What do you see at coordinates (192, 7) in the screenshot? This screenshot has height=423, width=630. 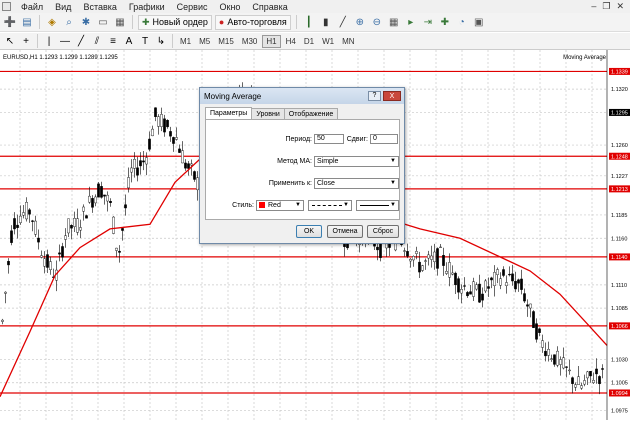 I see `menu-tools: Сервис` at bounding box center [192, 7].